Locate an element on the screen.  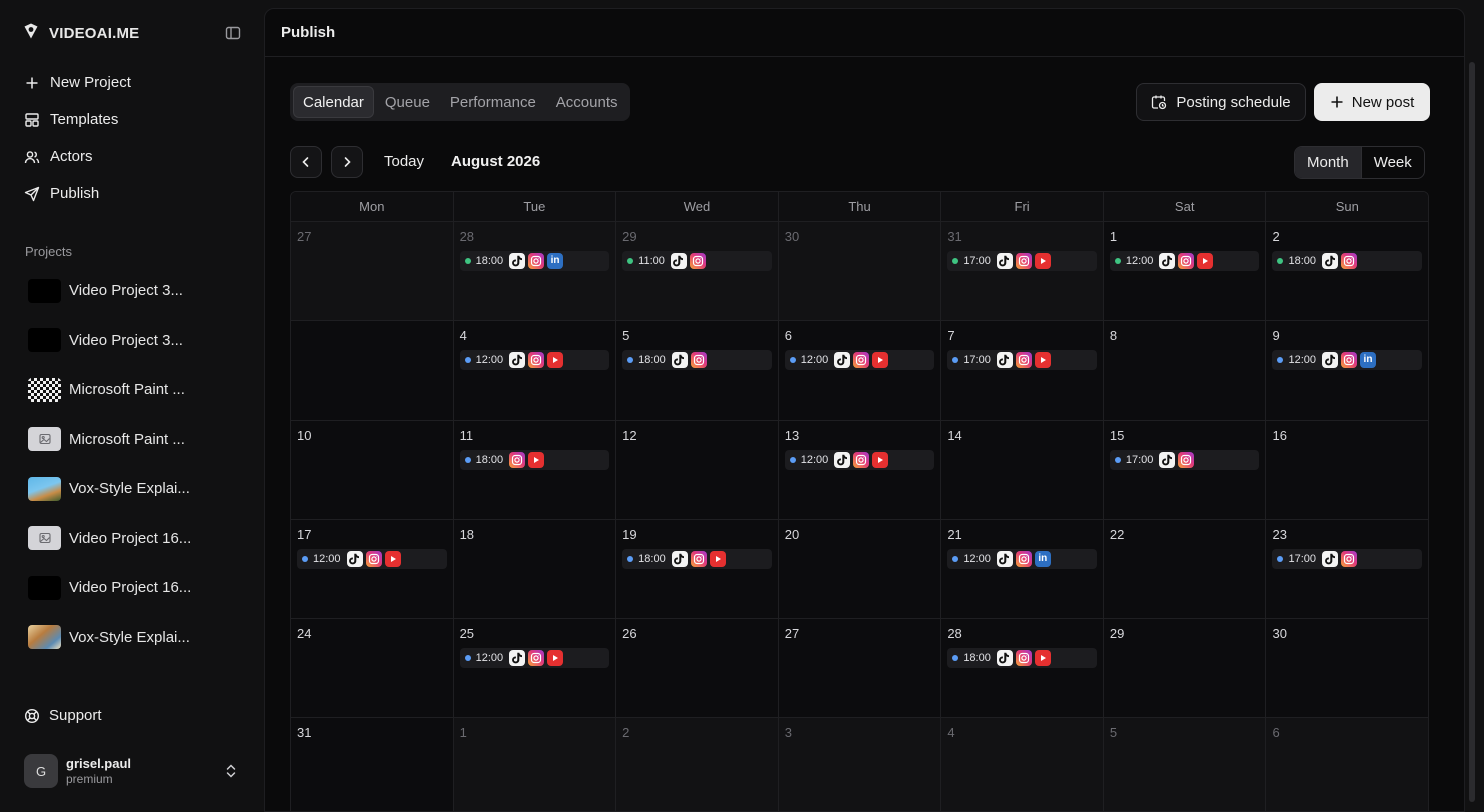
calendar-day: 11 18:00 is located at coordinates (535, 469).